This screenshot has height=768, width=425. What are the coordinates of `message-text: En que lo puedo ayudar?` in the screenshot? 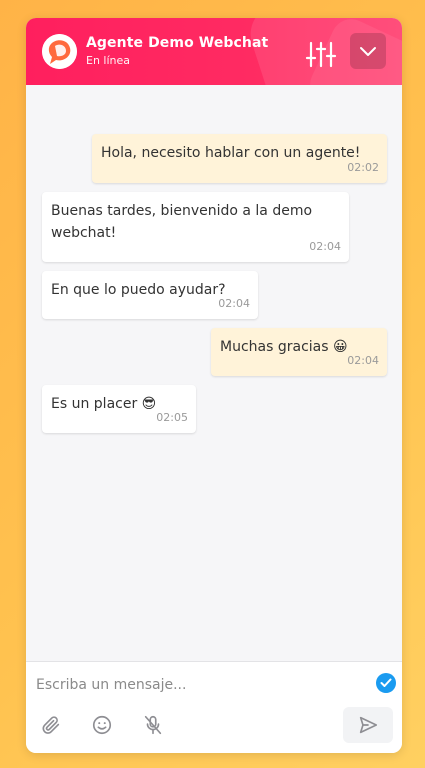 It's located at (138, 290).